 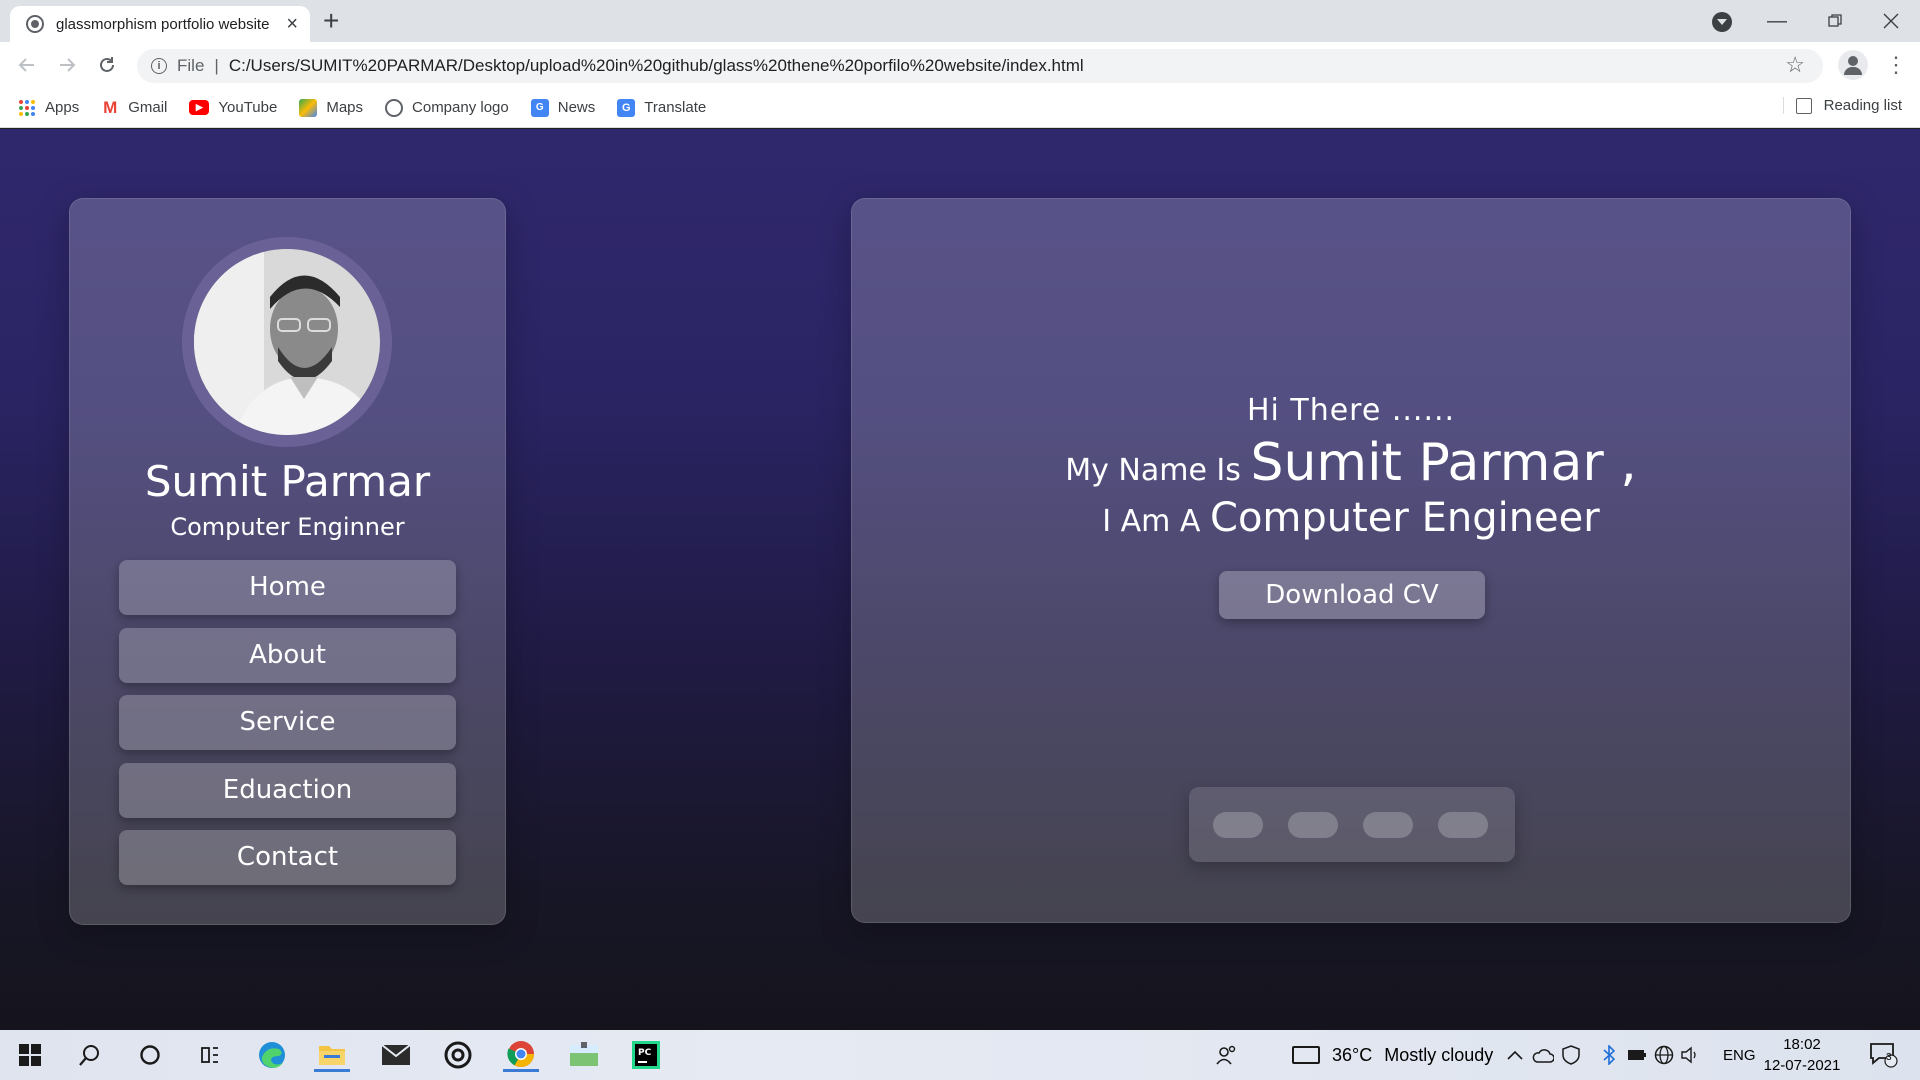 What do you see at coordinates (107, 65) in the screenshot?
I see `reload-icon` at bounding box center [107, 65].